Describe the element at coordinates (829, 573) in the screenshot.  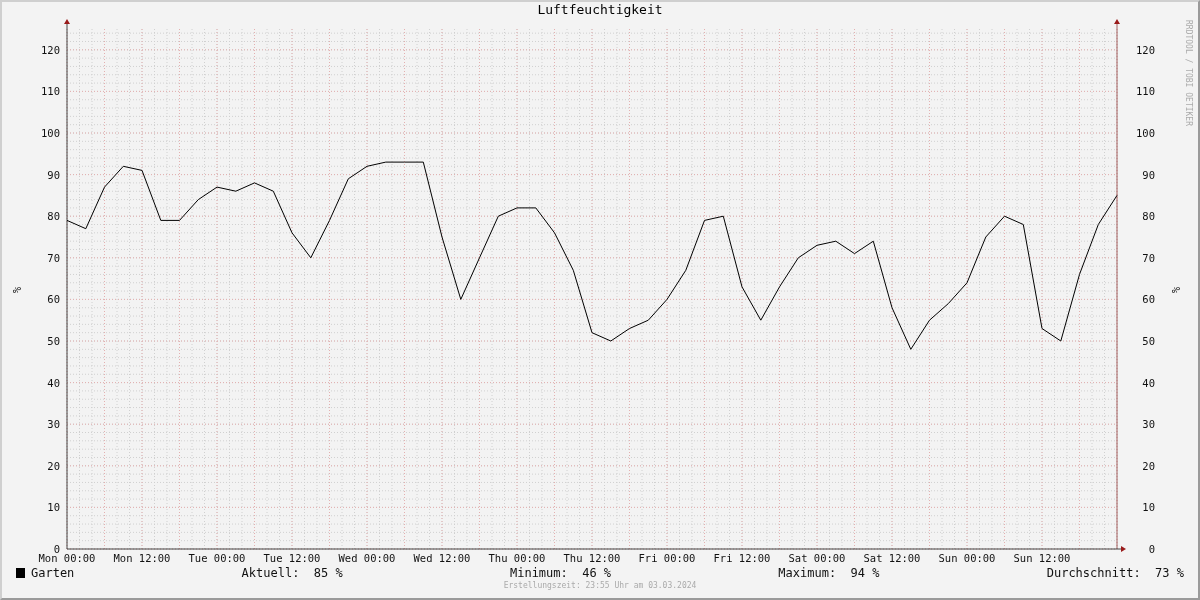
I see `stat-text: Maximum: 94 %` at that location.